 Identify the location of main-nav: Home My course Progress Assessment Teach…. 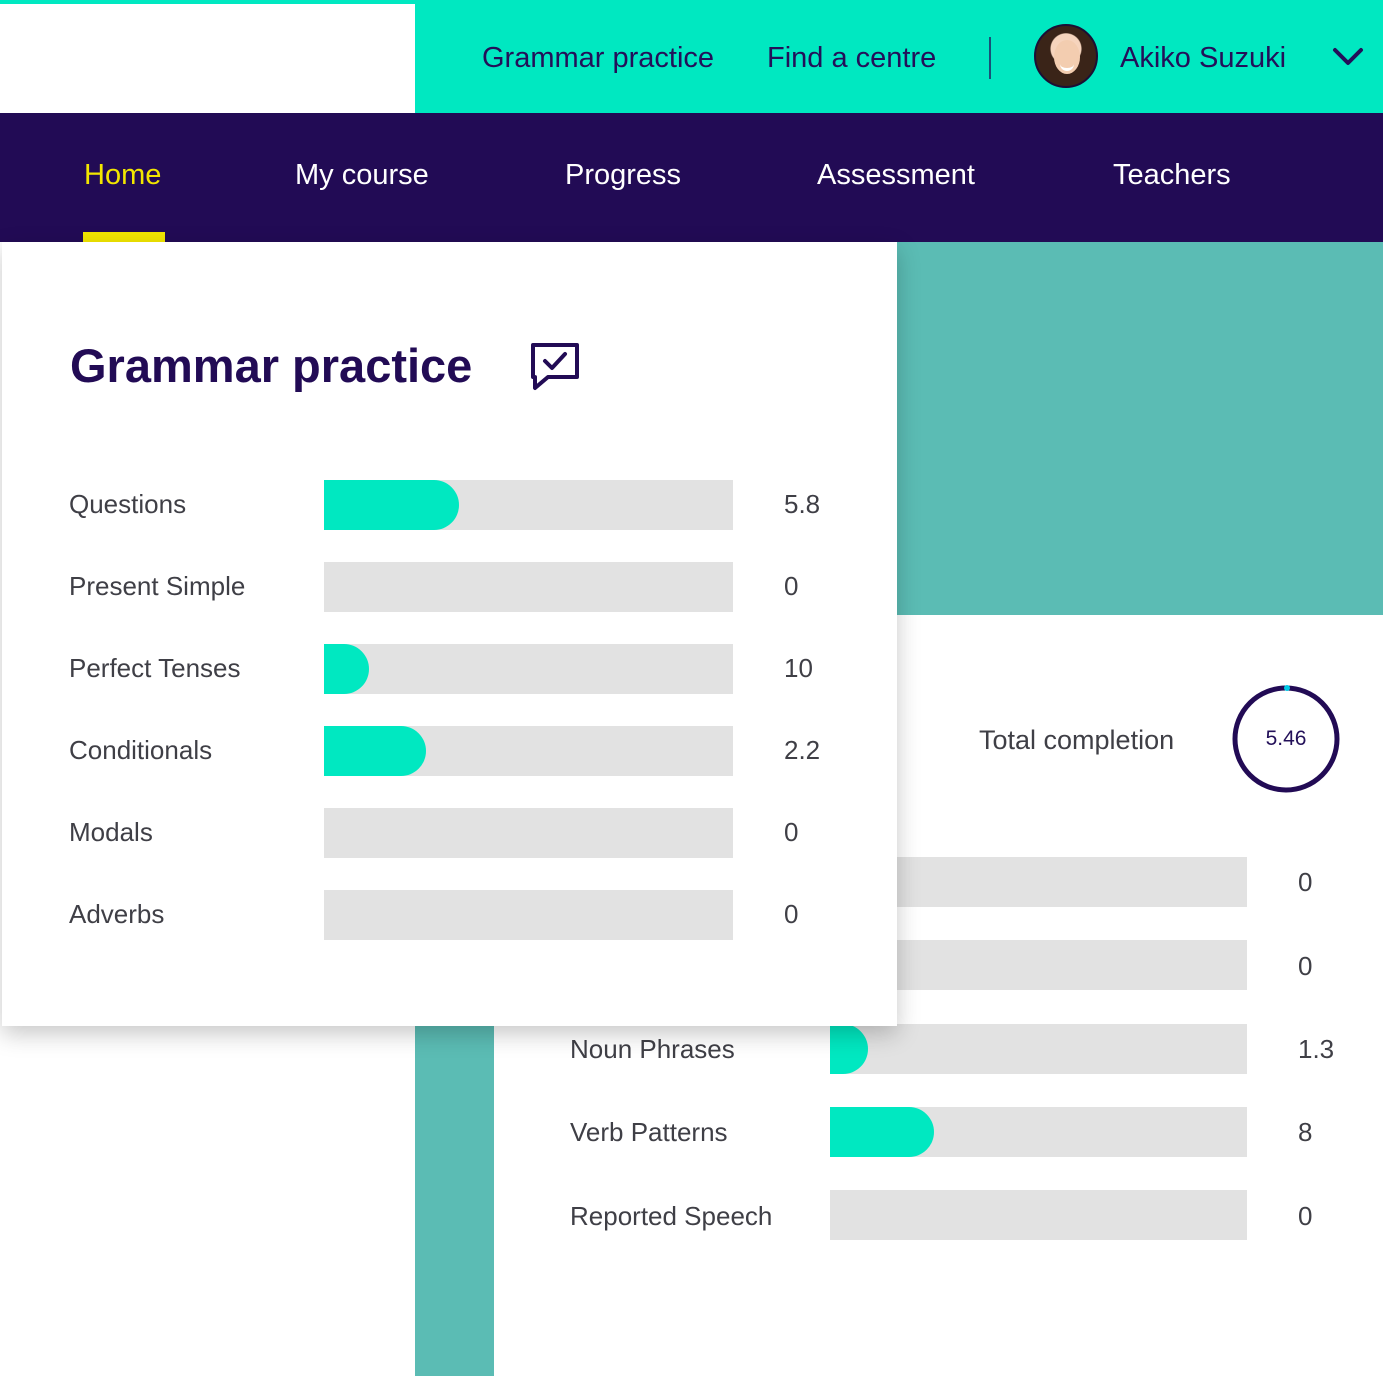
(691, 177).